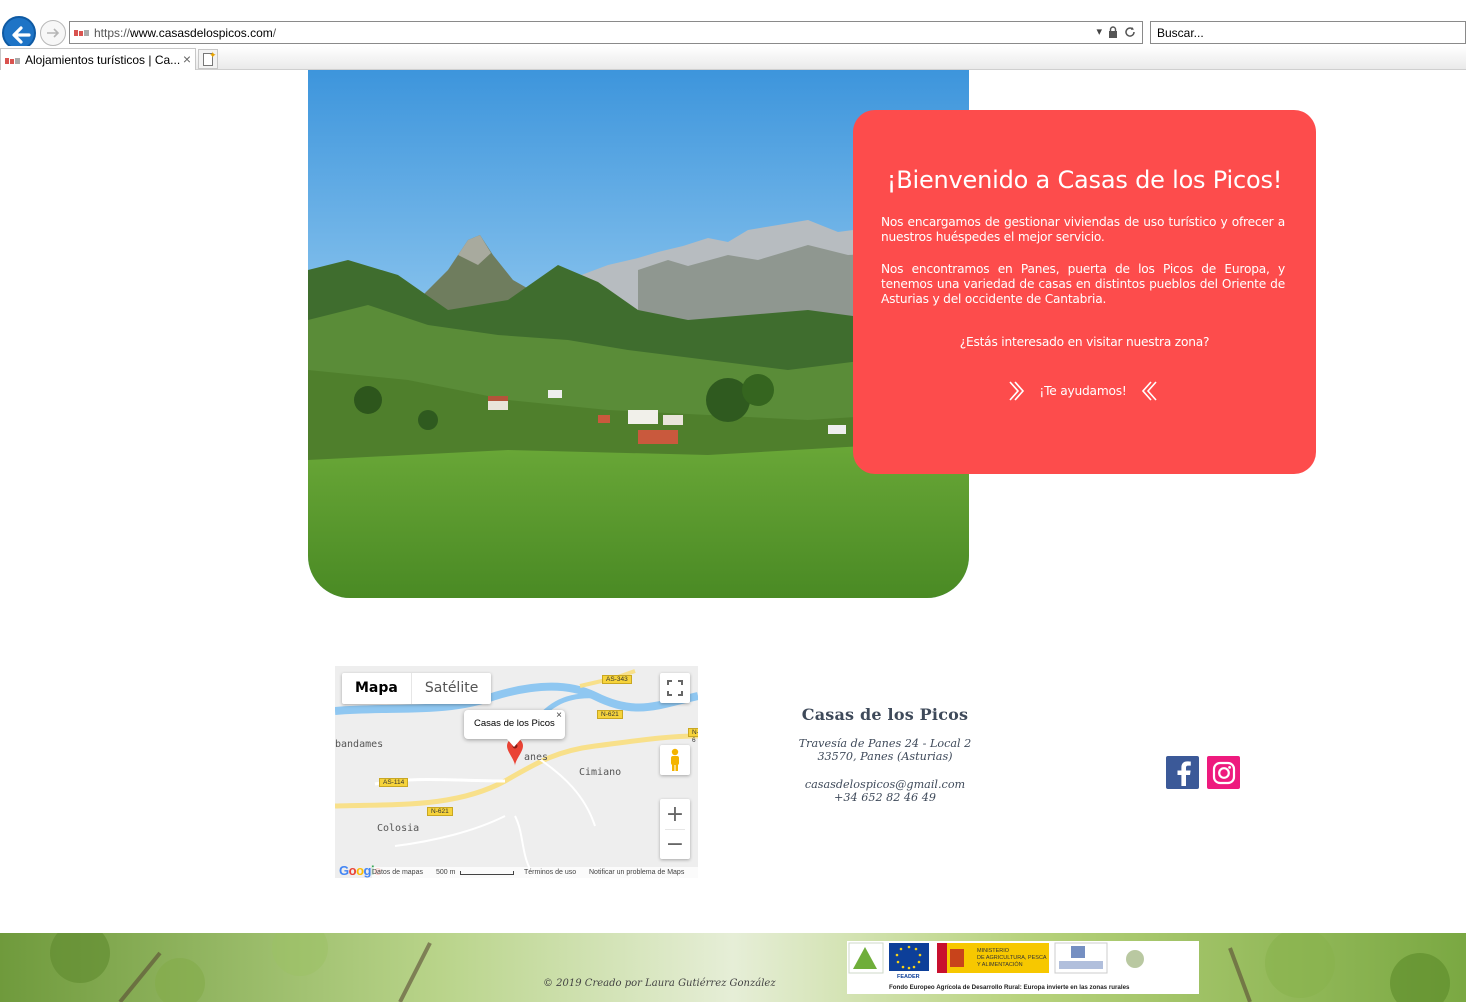 Image resolution: width=1466 pixels, height=1002 pixels. I want to click on infowindow-title: Casas de los Picos, so click(514, 723).